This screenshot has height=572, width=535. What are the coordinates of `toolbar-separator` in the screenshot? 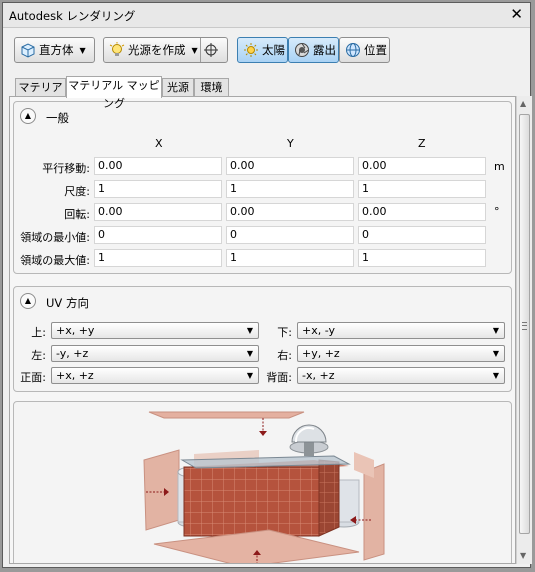 It's located at (200, 50).